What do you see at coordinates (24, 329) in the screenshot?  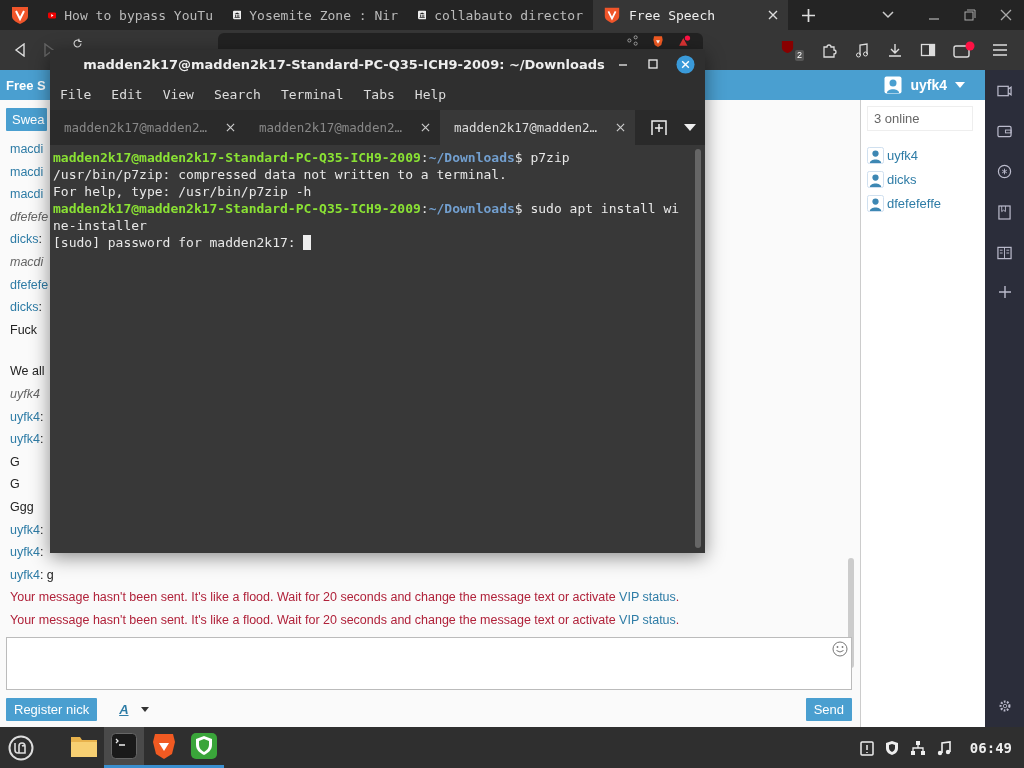 I see `message-text: Fuck` at bounding box center [24, 329].